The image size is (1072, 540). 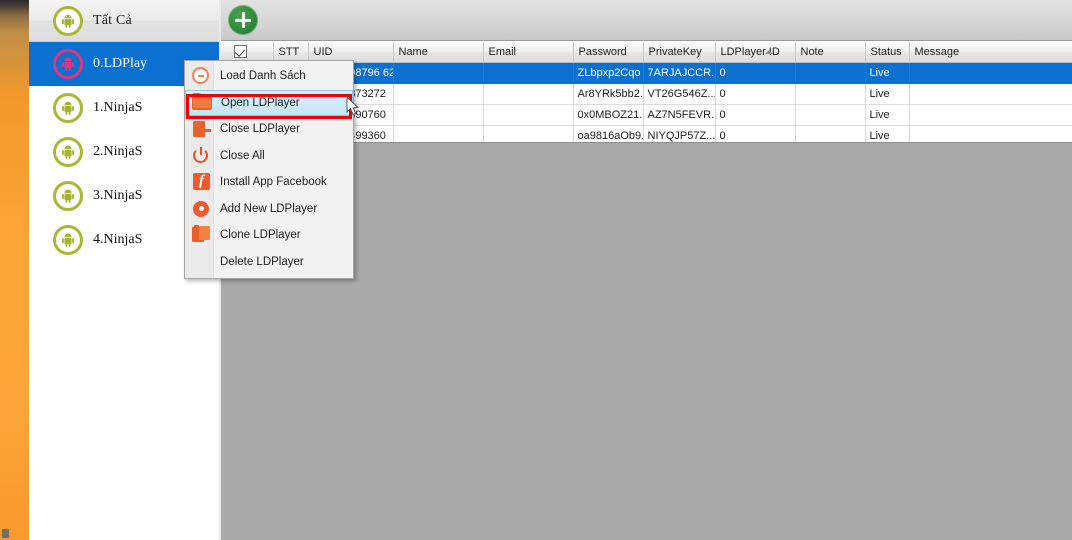 What do you see at coordinates (646, 20) in the screenshot?
I see `toolbar` at bounding box center [646, 20].